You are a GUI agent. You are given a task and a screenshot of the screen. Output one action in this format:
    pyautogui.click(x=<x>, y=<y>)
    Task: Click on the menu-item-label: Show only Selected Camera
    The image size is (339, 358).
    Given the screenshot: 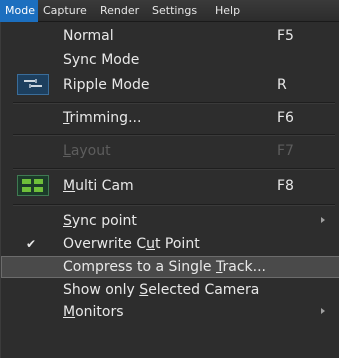 What is the action you would take?
    pyautogui.click(x=161, y=290)
    